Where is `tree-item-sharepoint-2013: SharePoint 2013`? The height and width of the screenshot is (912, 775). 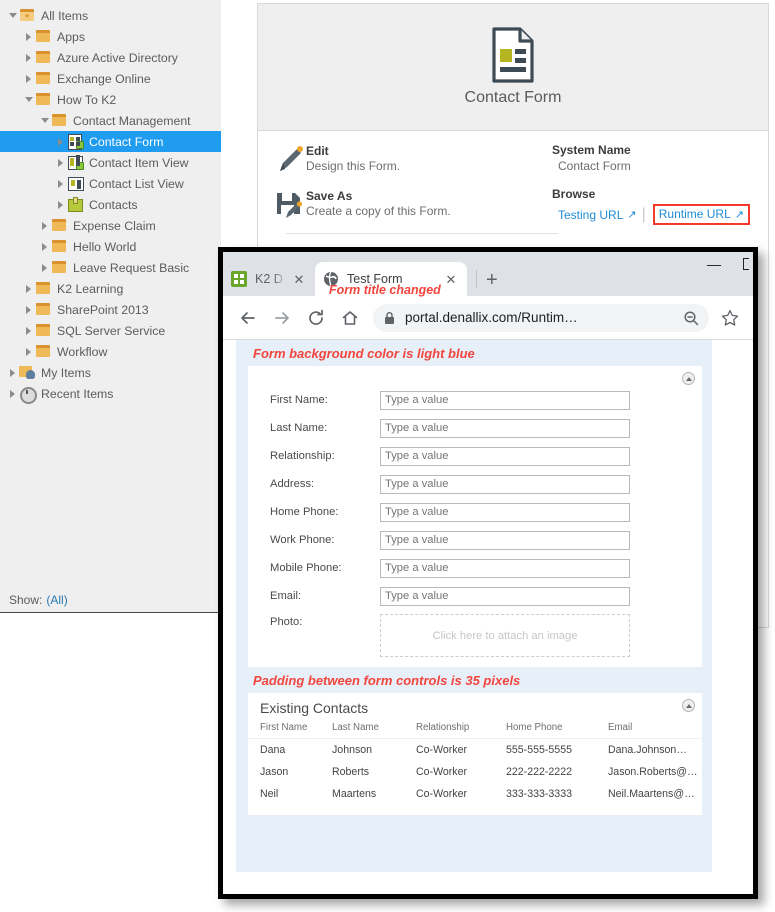 tree-item-sharepoint-2013: SharePoint 2013 is located at coordinates (110, 309).